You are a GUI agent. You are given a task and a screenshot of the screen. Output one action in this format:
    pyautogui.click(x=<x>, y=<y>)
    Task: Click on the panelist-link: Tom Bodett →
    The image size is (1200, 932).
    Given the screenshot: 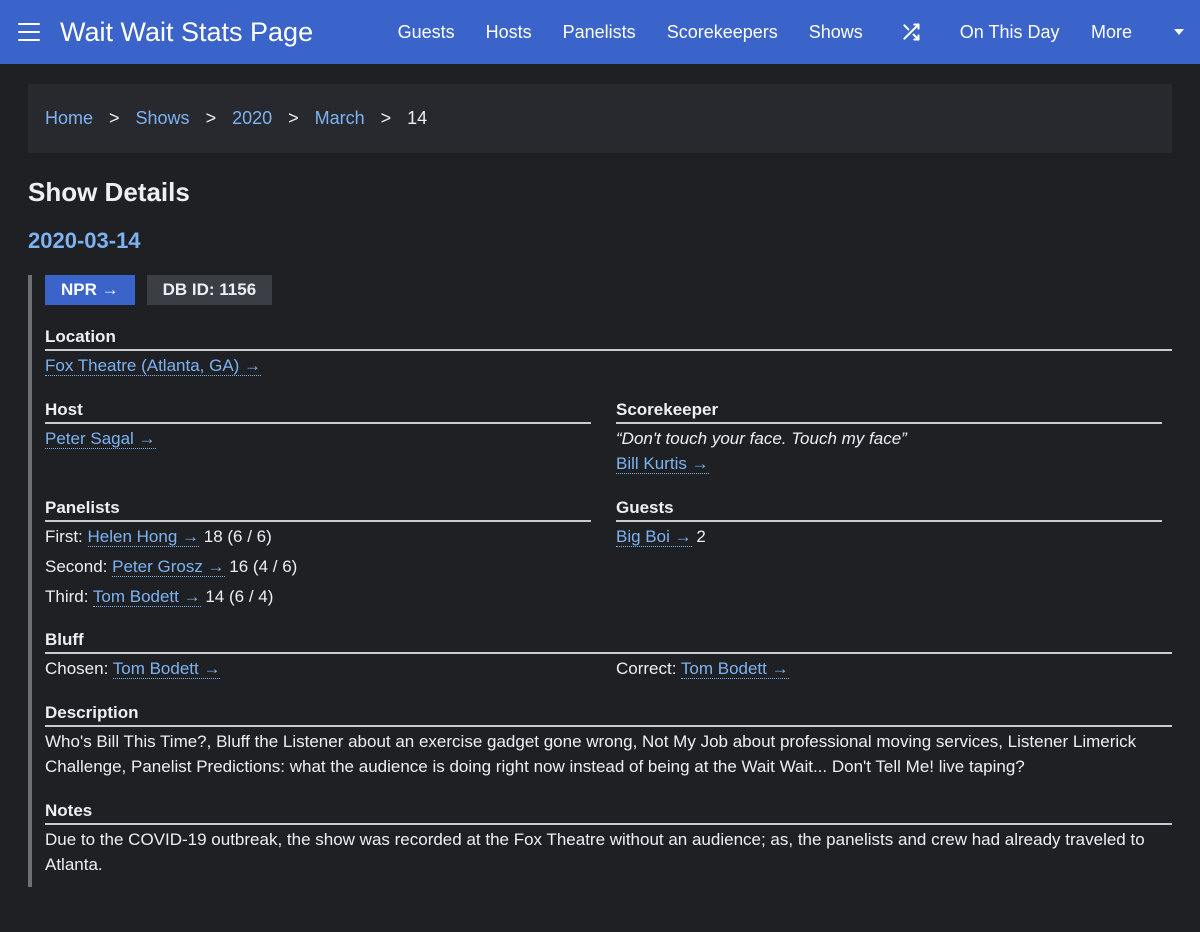 What is the action you would take?
    pyautogui.click(x=146, y=597)
    